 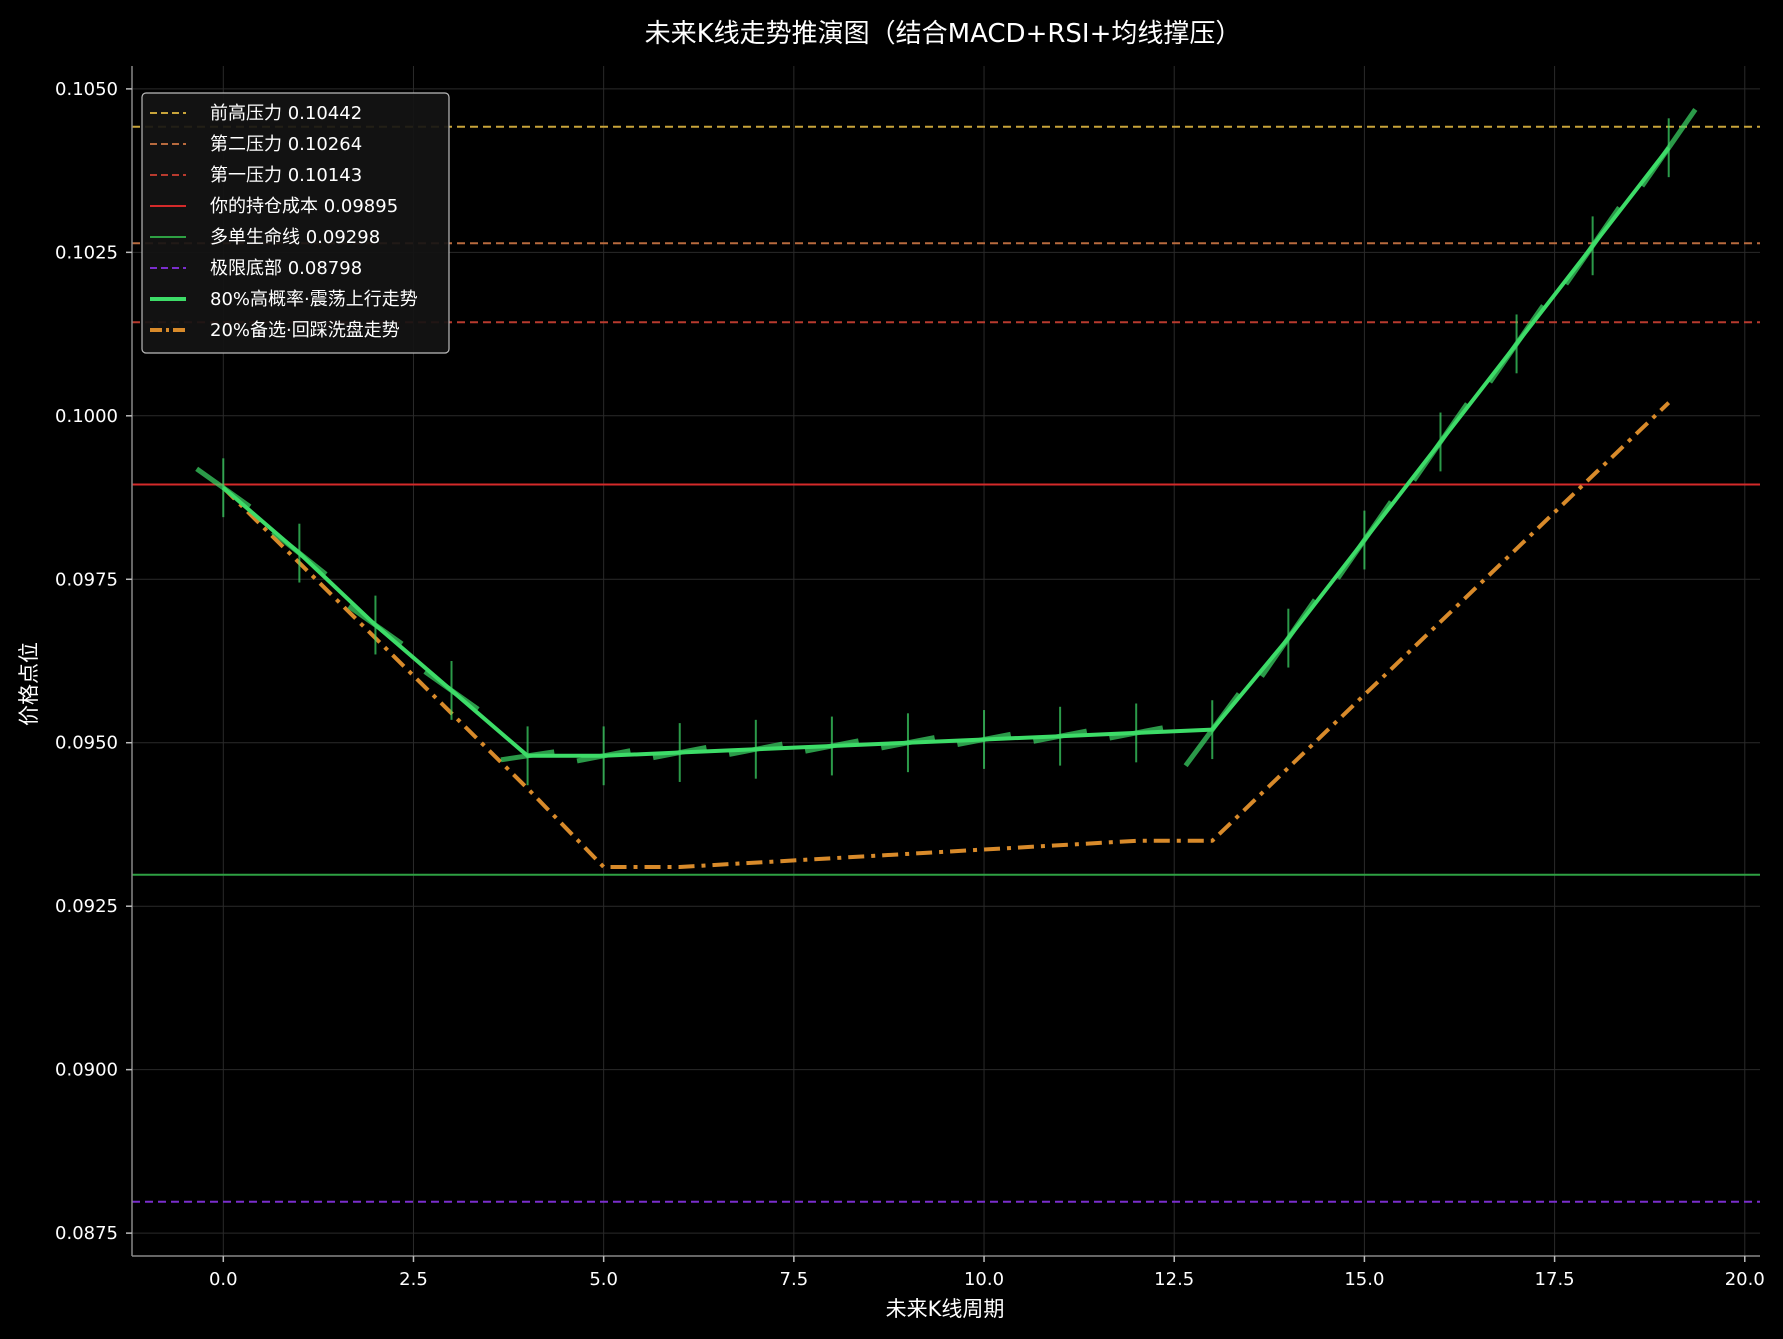 I want to click on y-tick-label: 0.1050, so click(x=86, y=89).